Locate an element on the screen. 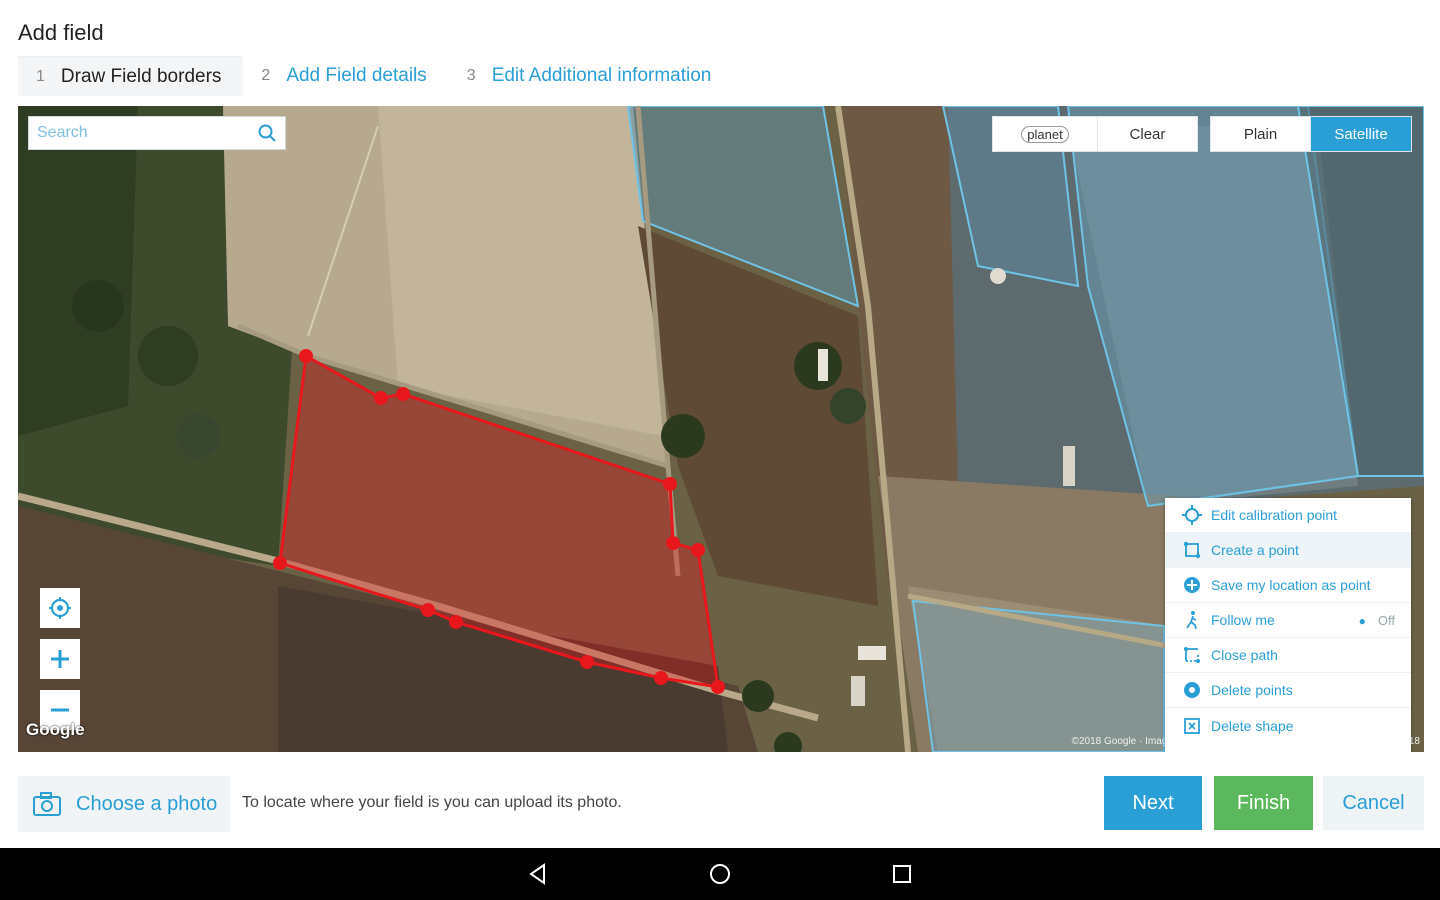 Image resolution: width=1440 pixels, height=900 pixels. menu-close-path: Close path is located at coordinates (1288, 655).